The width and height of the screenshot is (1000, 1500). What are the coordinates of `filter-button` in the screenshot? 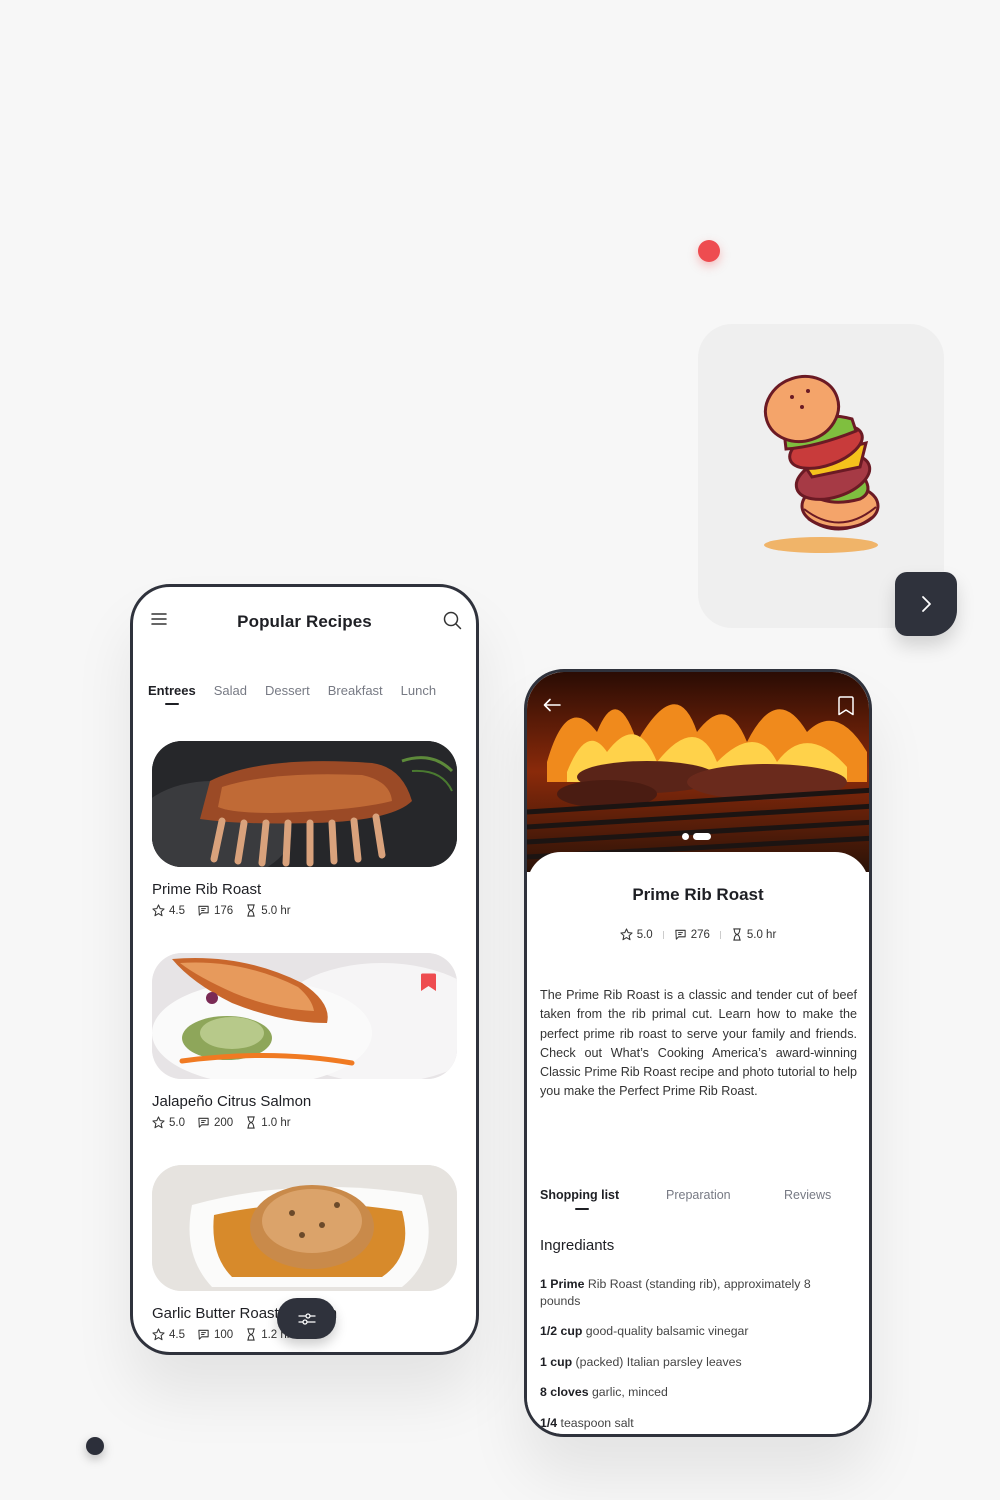 It's located at (306, 1318).